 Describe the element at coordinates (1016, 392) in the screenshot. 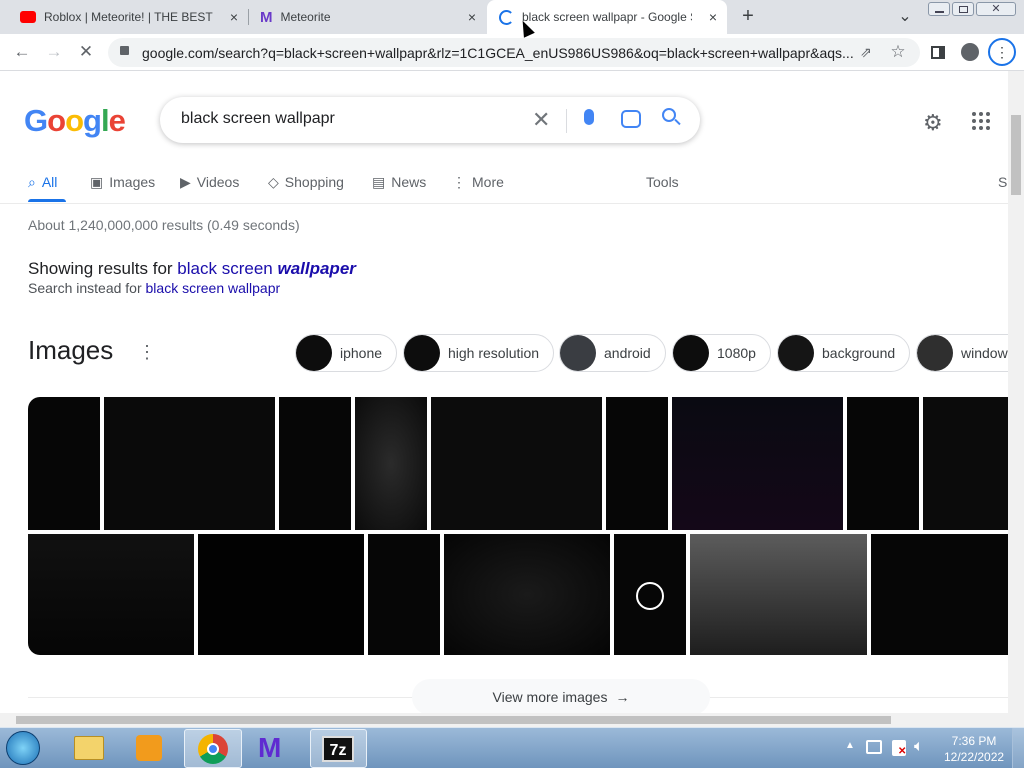

I see `vertical-scrollbar` at that location.